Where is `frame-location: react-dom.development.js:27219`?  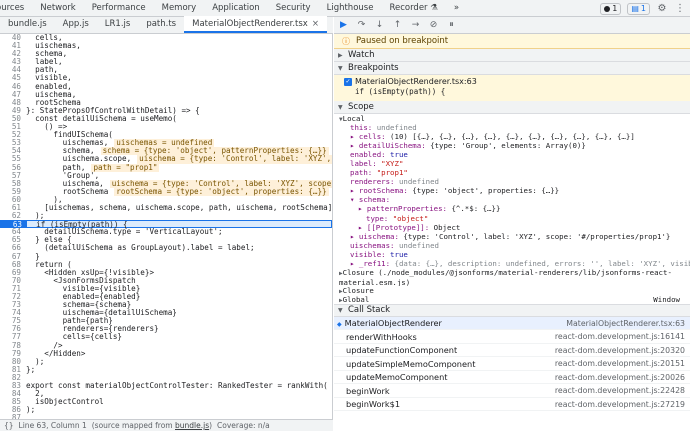
frame-location: react-dom.development.js:27219 is located at coordinates (620, 404).